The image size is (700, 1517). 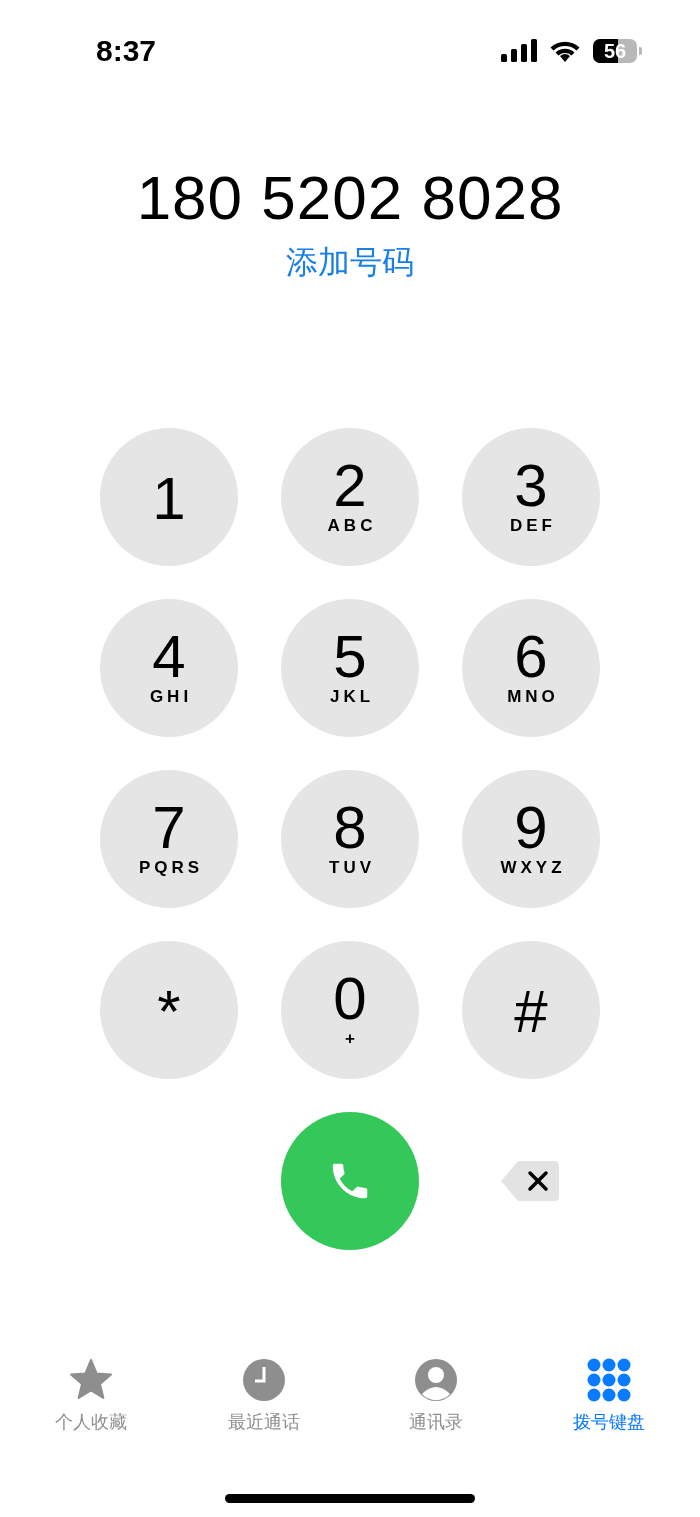 I want to click on signal-icon, so click(x=519, y=51).